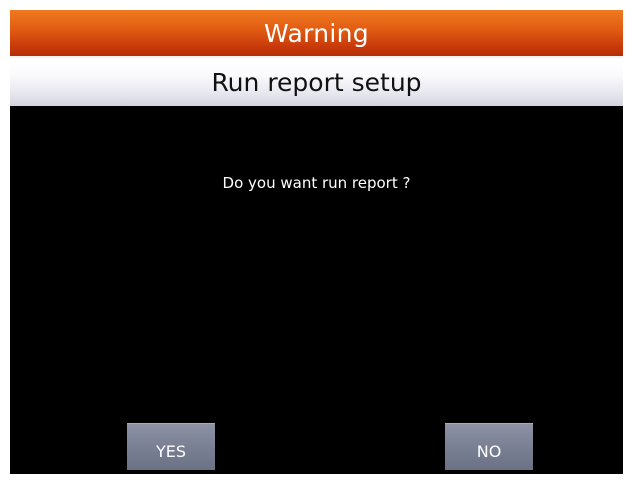 This screenshot has height=482, width=633. I want to click on dialog-message: Do you want run report ?, so click(316, 183).